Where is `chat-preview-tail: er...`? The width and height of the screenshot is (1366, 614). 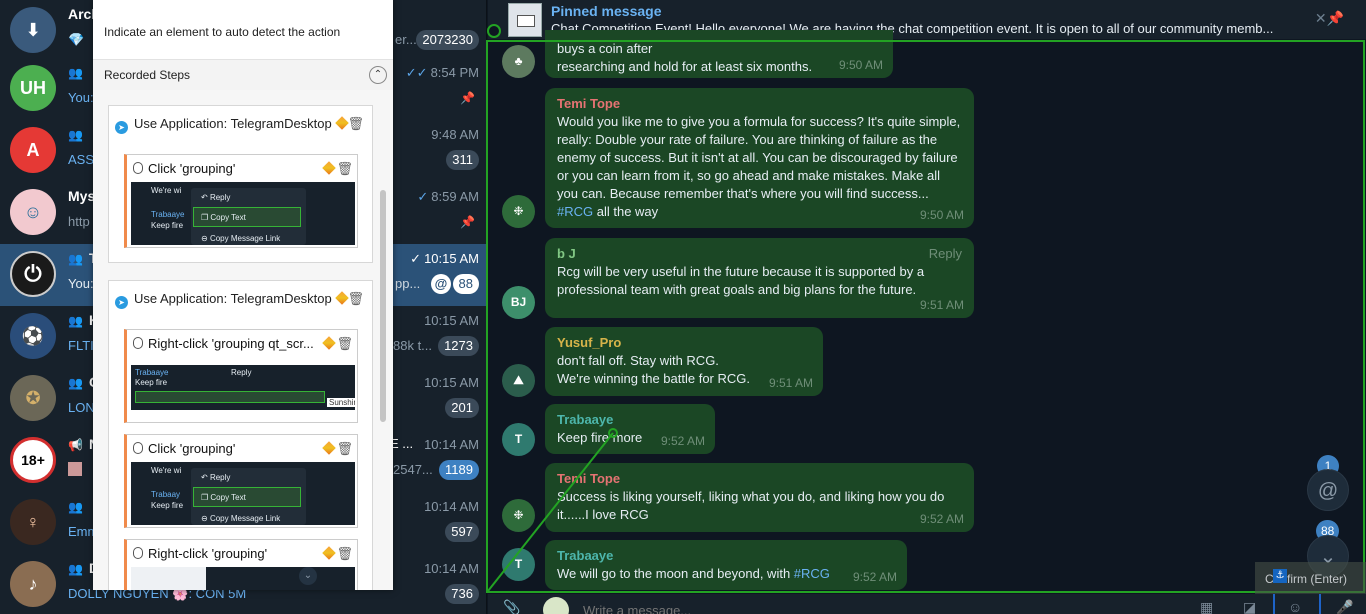 chat-preview-tail: er... is located at coordinates (406, 39).